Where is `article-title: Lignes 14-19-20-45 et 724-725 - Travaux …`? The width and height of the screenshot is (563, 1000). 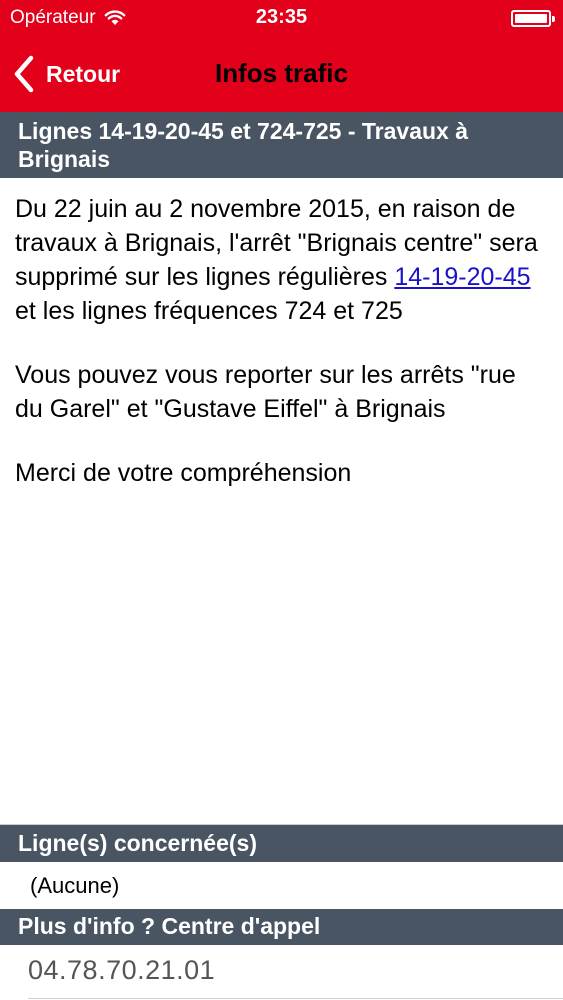 article-title: Lignes 14-19-20-45 et 724-725 - Travaux … is located at coordinates (281, 145).